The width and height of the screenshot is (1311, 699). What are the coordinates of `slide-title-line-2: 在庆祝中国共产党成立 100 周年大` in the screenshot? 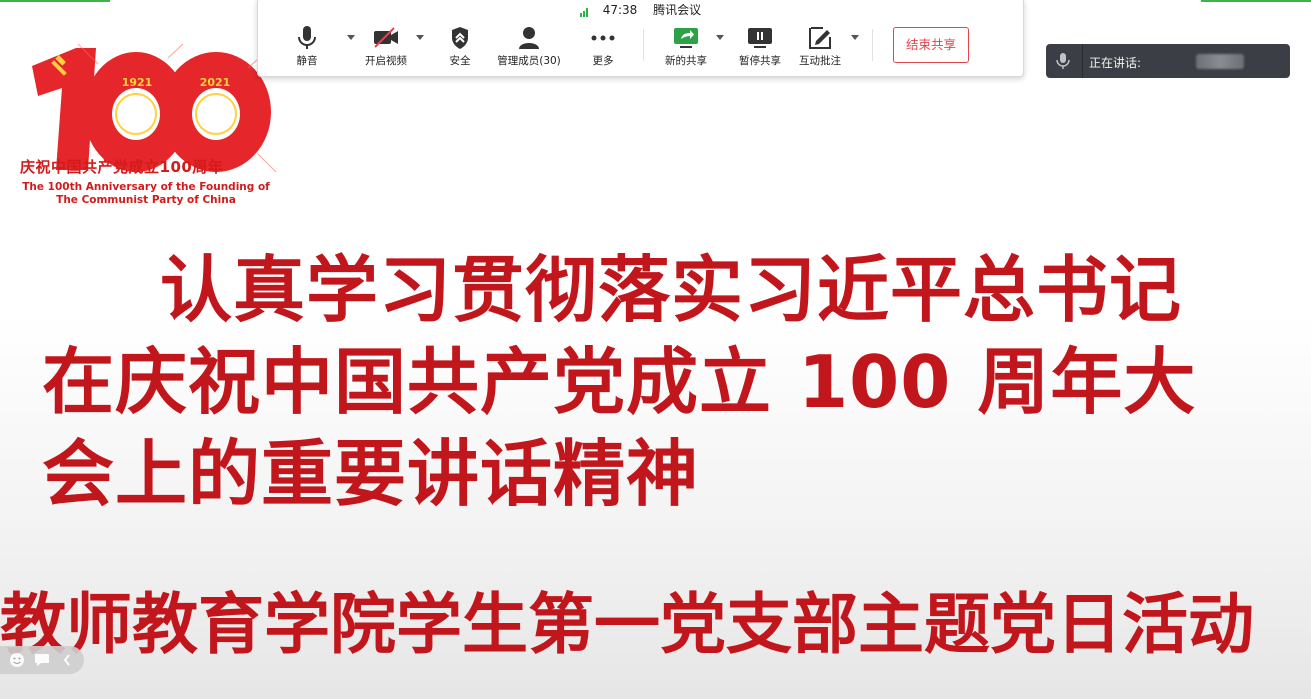 It's located at (619, 382).